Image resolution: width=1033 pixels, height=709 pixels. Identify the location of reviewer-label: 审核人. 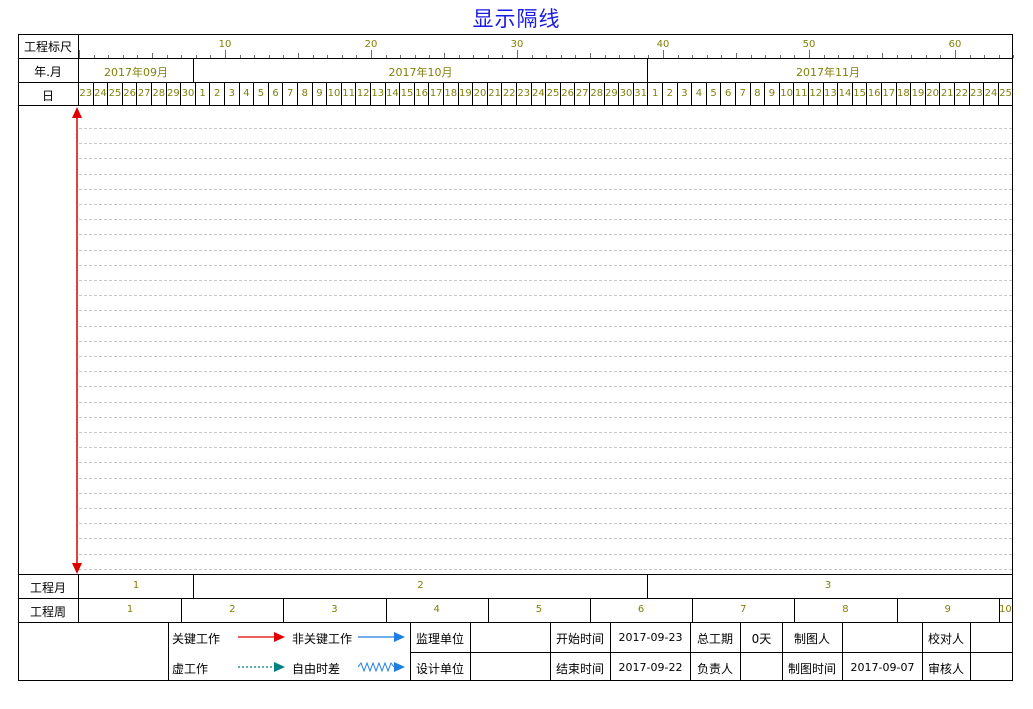
(945, 669).